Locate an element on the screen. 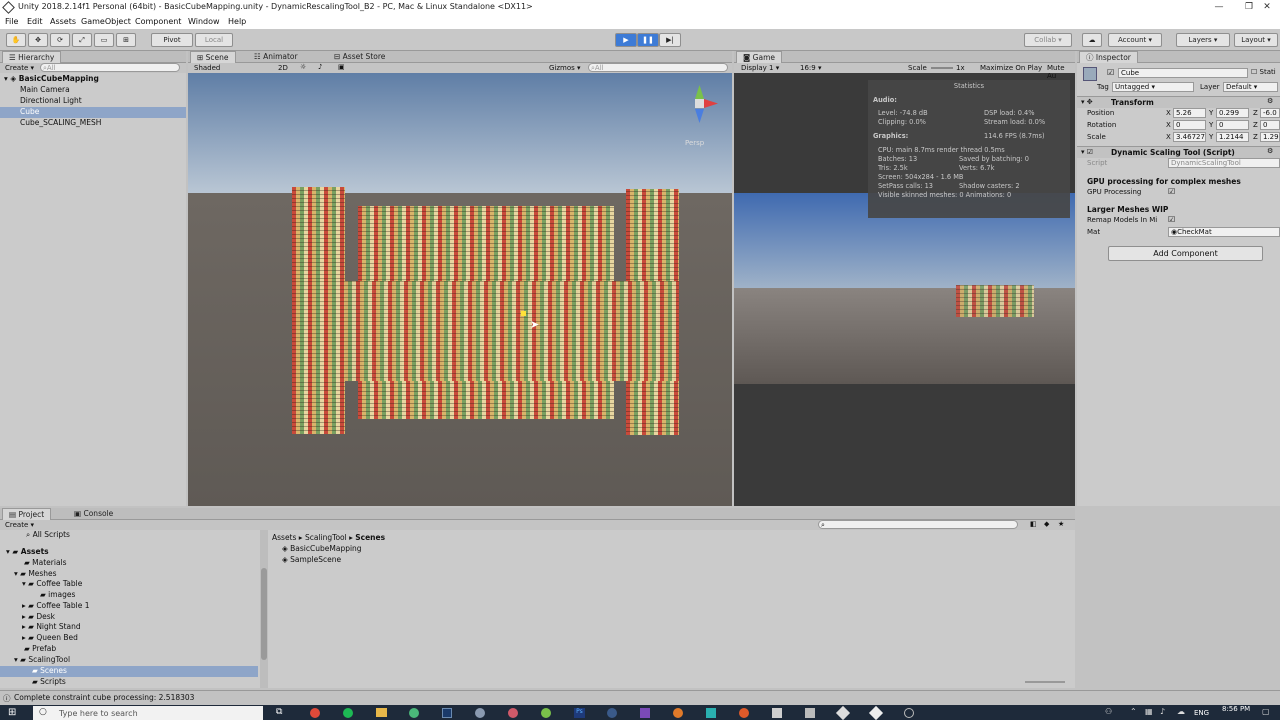 Image resolution: width=1280 pixels, height=720 pixels. mute-audio-toggle: Mute Au is located at coordinates (1061, 72).